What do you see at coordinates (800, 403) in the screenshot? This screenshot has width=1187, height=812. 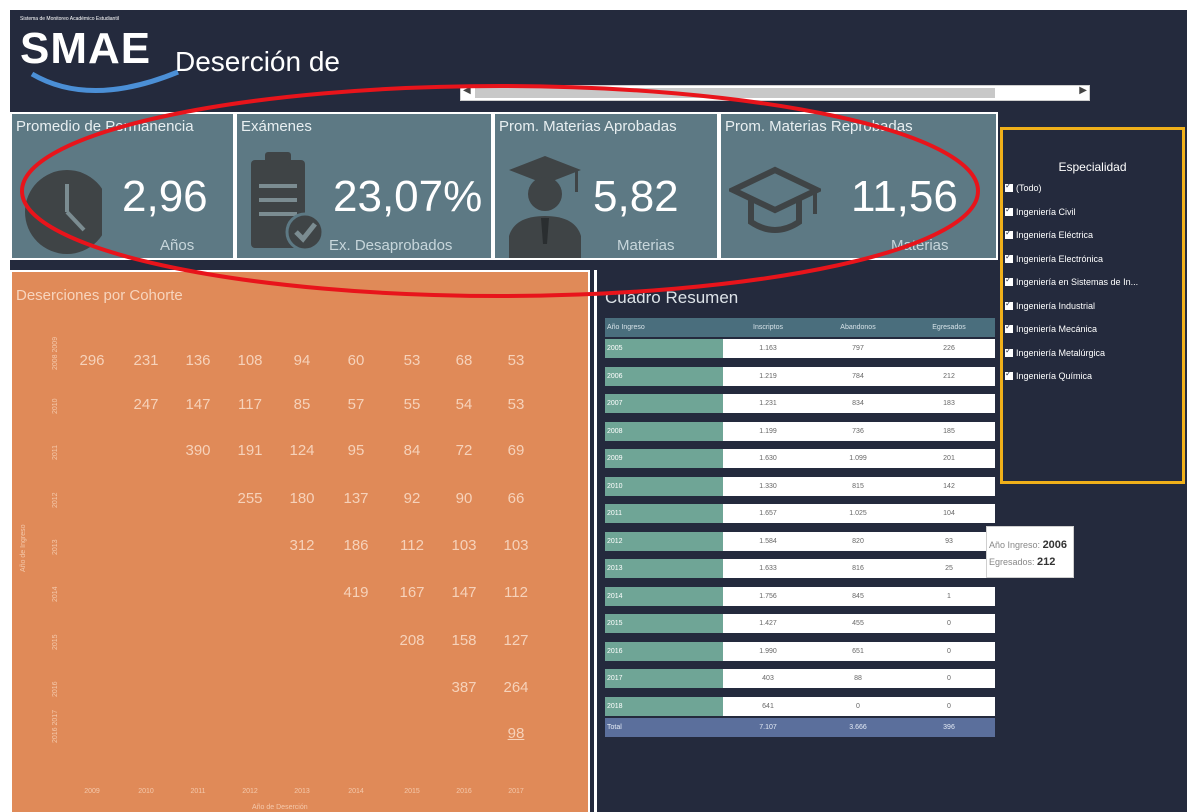 I see `table-row: 2007 1.231 834 183` at bounding box center [800, 403].